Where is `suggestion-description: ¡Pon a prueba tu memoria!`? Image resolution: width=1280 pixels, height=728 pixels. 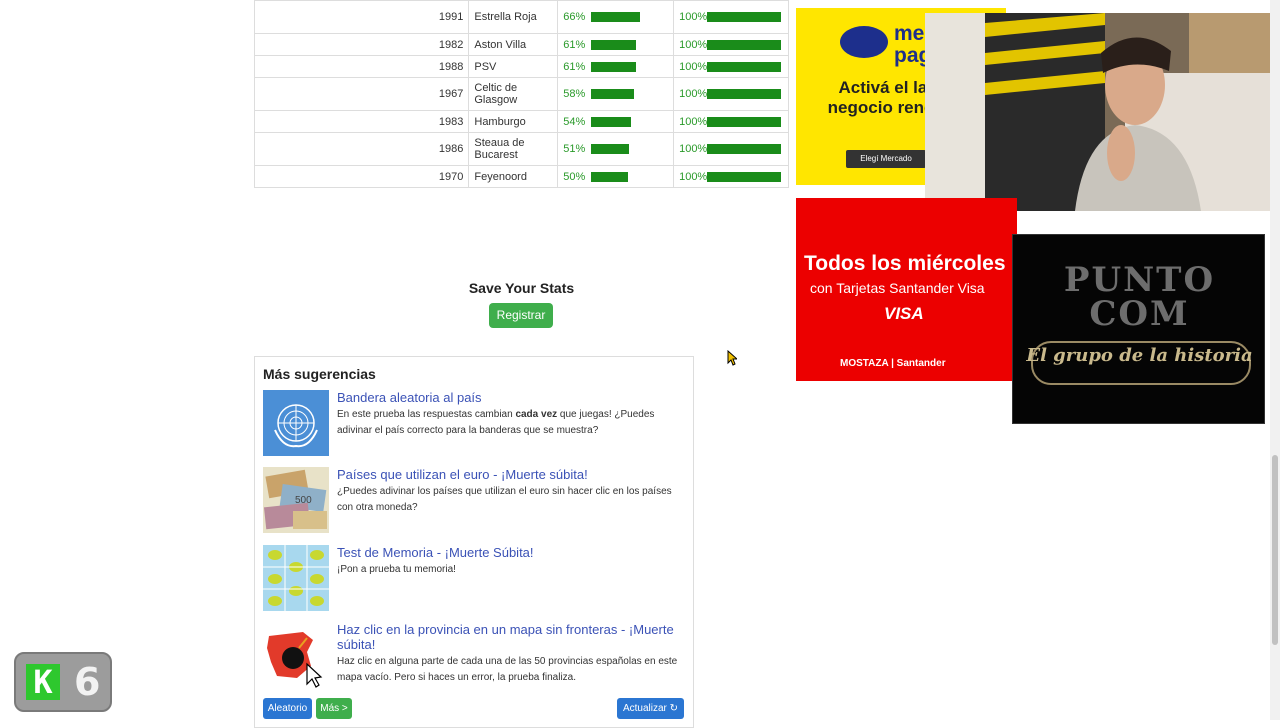
suggestion-description: ¡Pon a prueba tu memoria! is located at coordinates (396, 569).